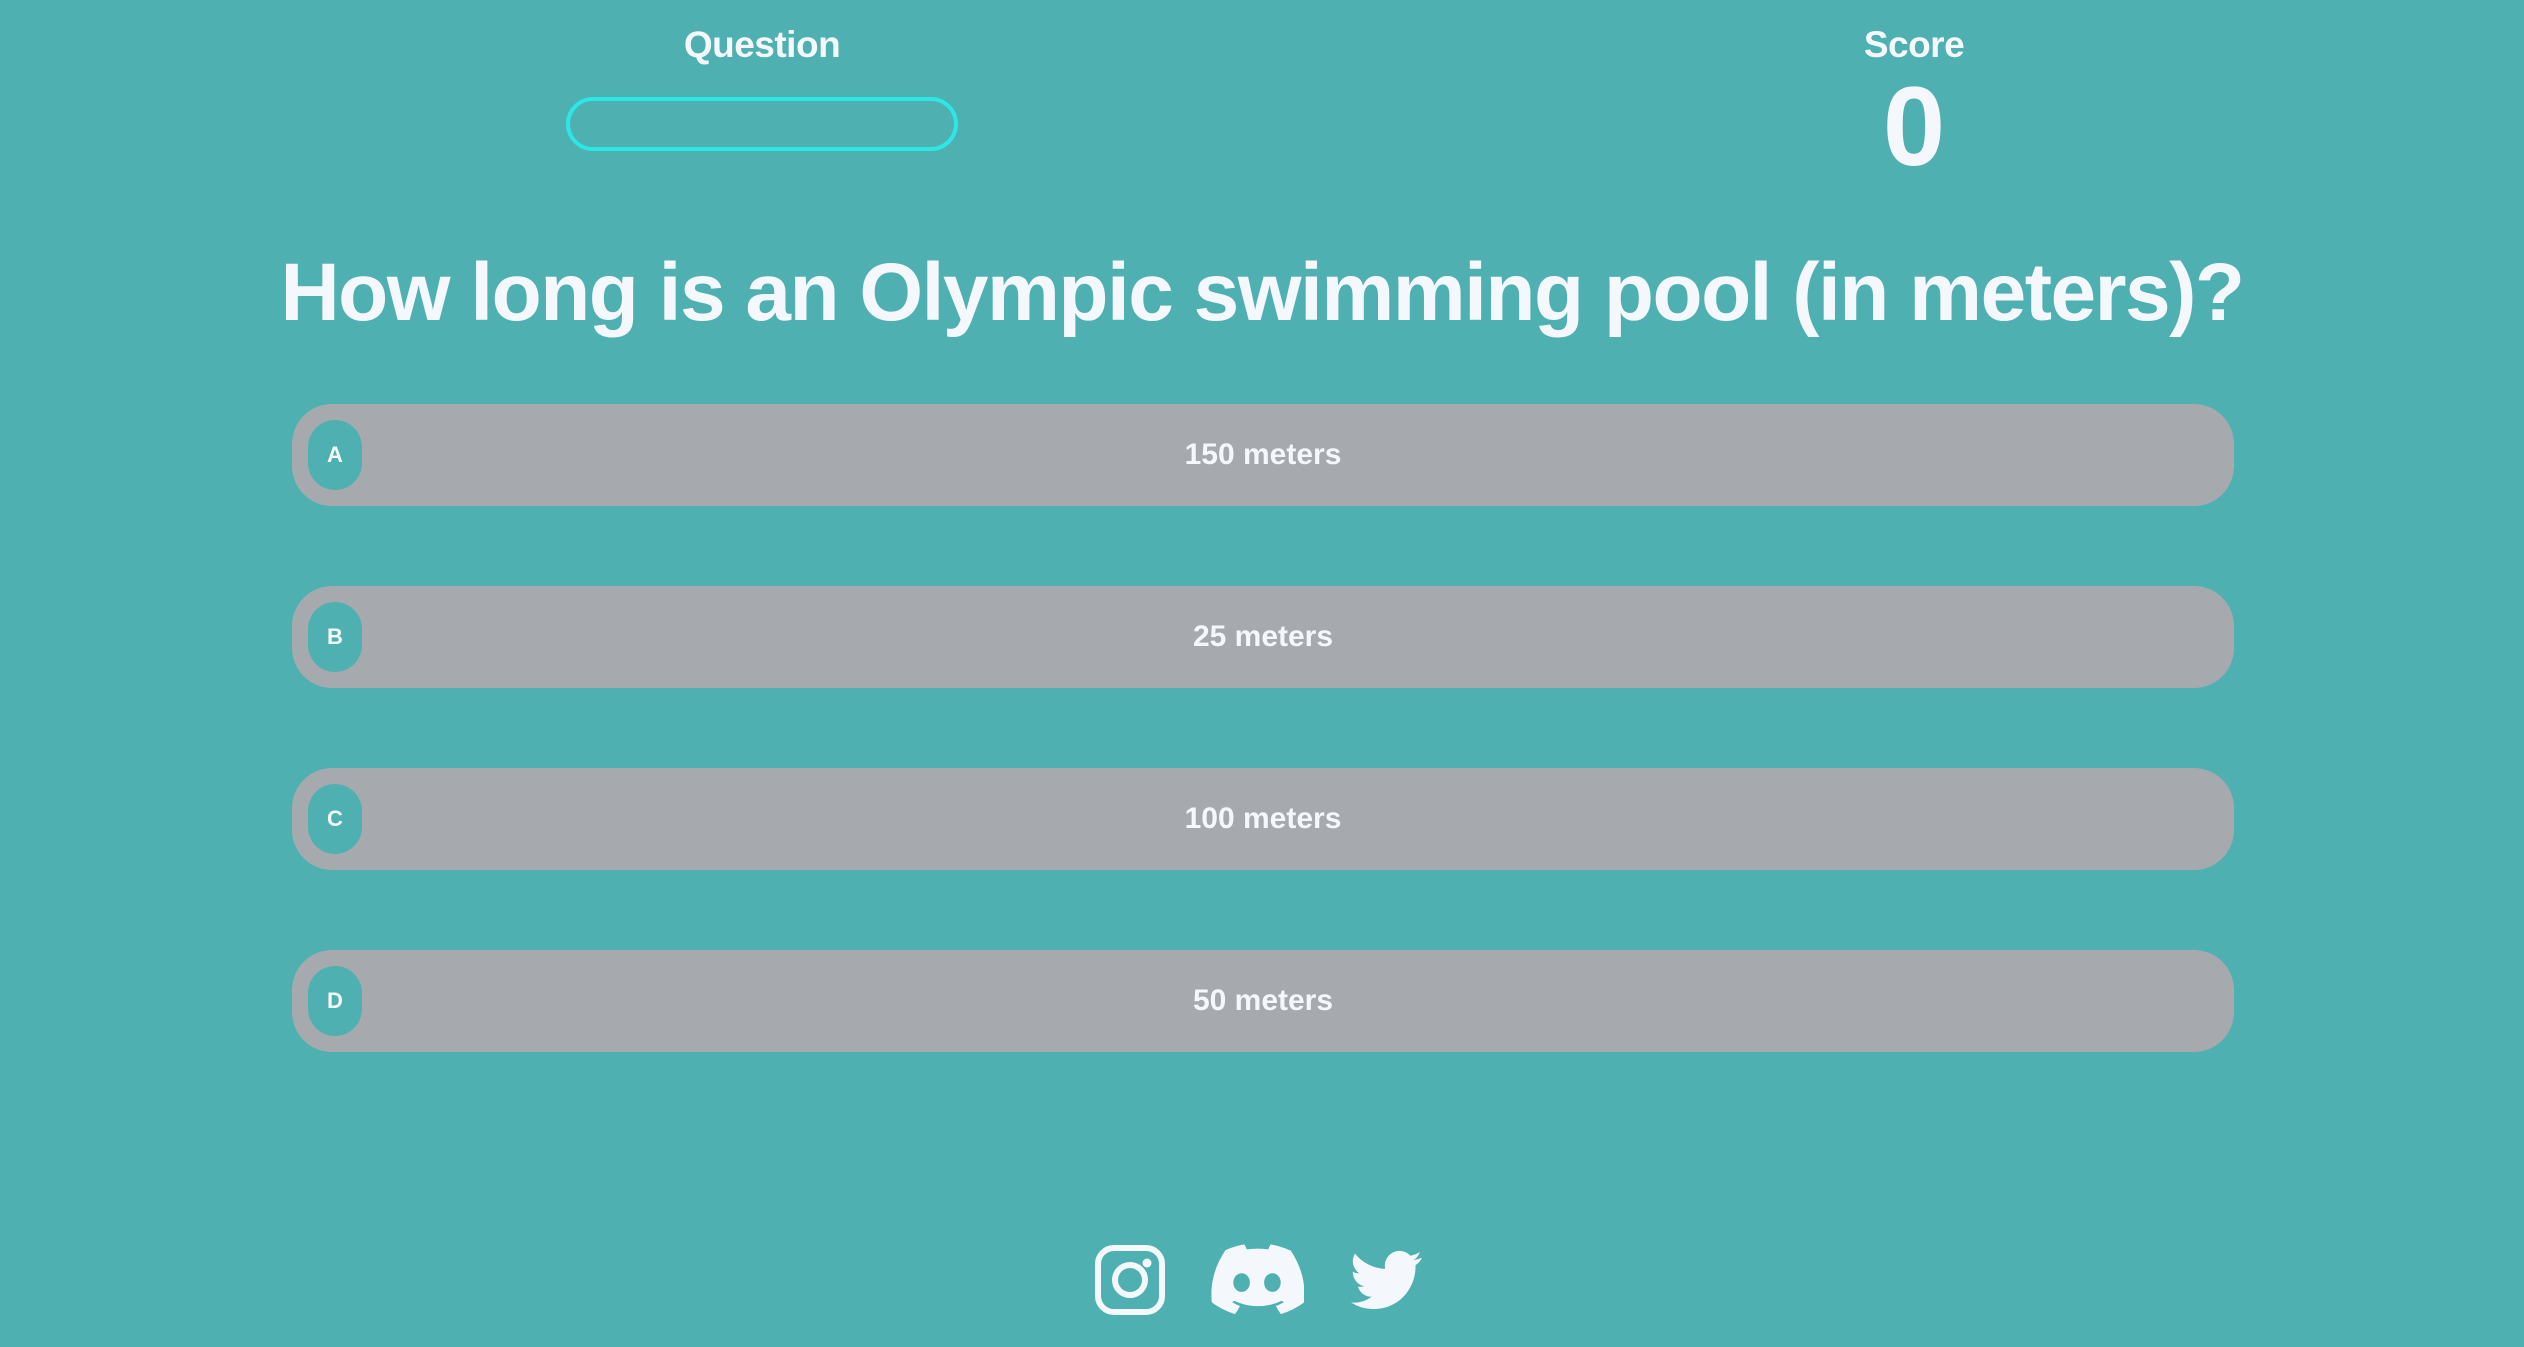  What do you see at coordinates (1387, 1280) in the screenshot?
I see `twitter-icon` at bounding box center [1387, 1280].